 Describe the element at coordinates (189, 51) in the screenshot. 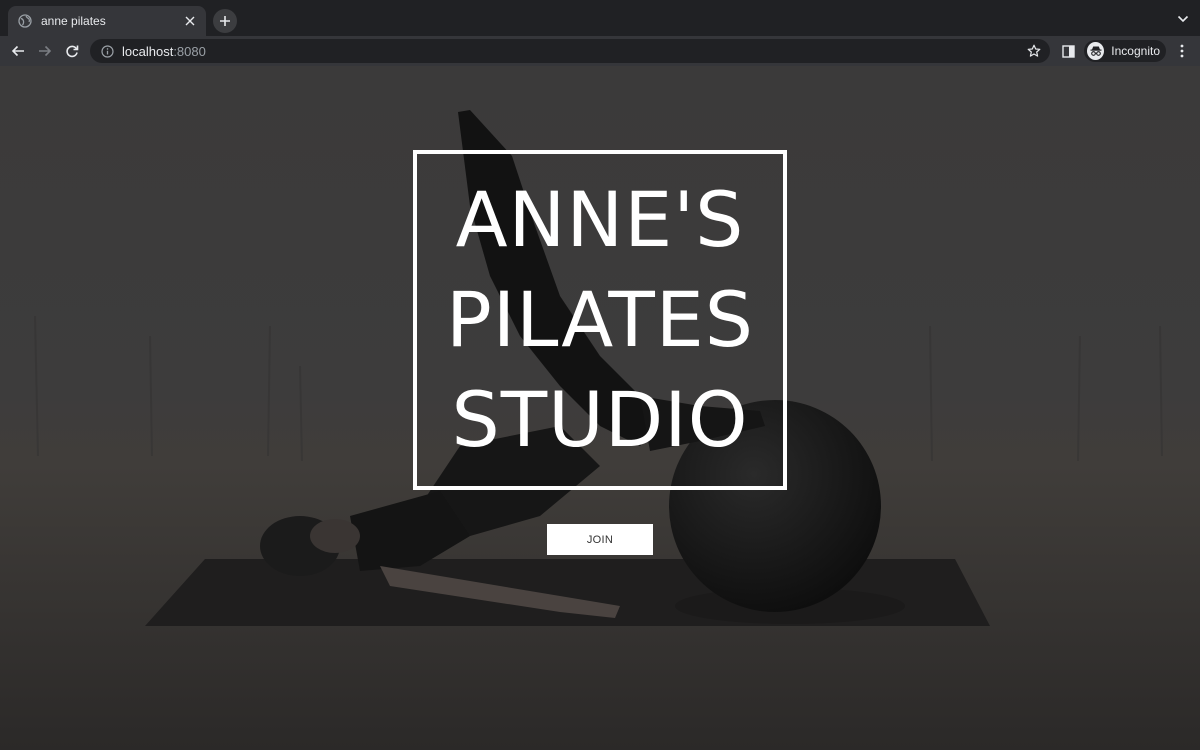

I see `url-port: :8080` at that location.